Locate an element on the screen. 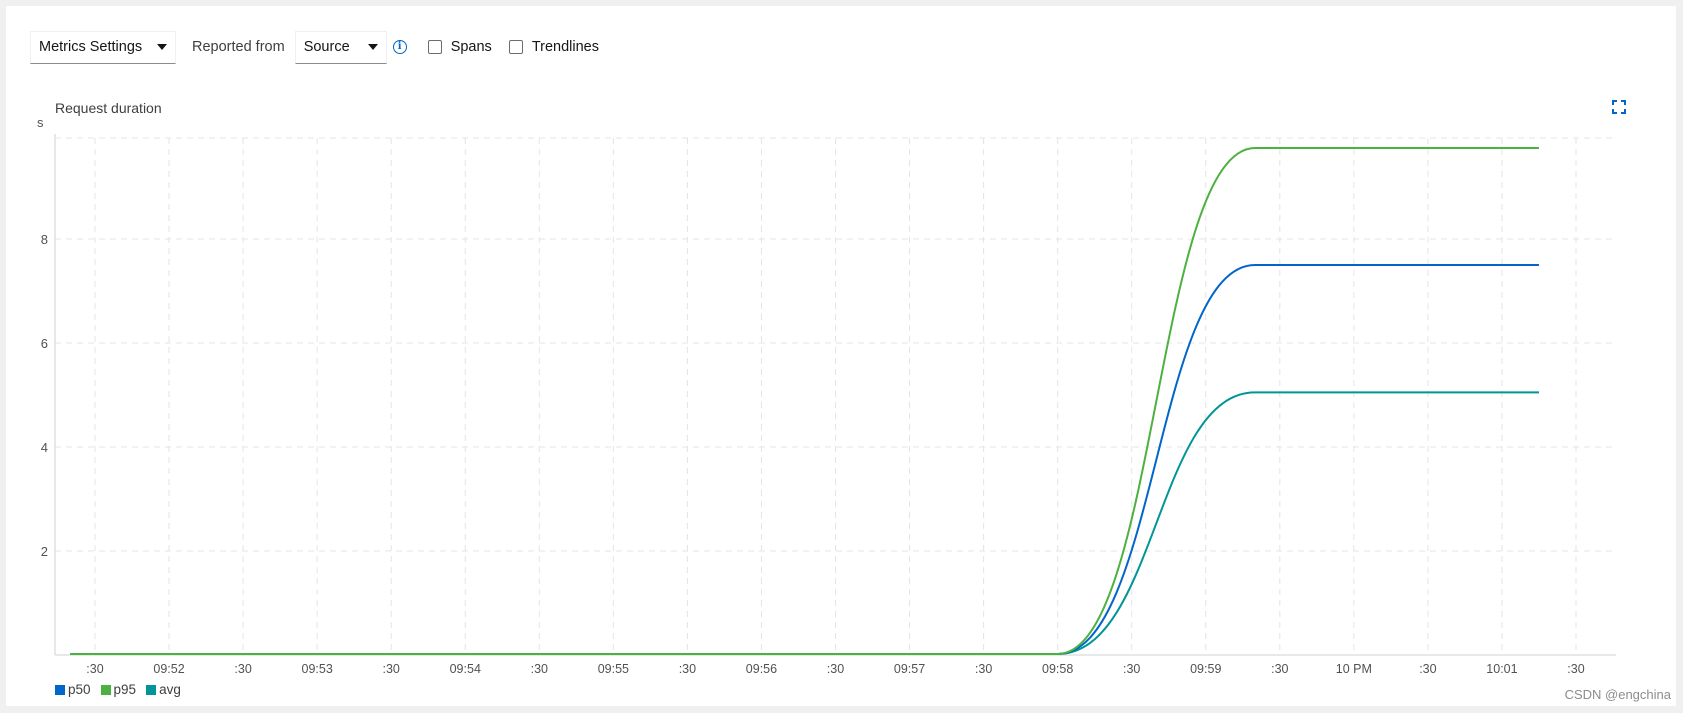 The image size is (1683, 713). legend-label-p50: p50 is located at coordinates (79, 689).